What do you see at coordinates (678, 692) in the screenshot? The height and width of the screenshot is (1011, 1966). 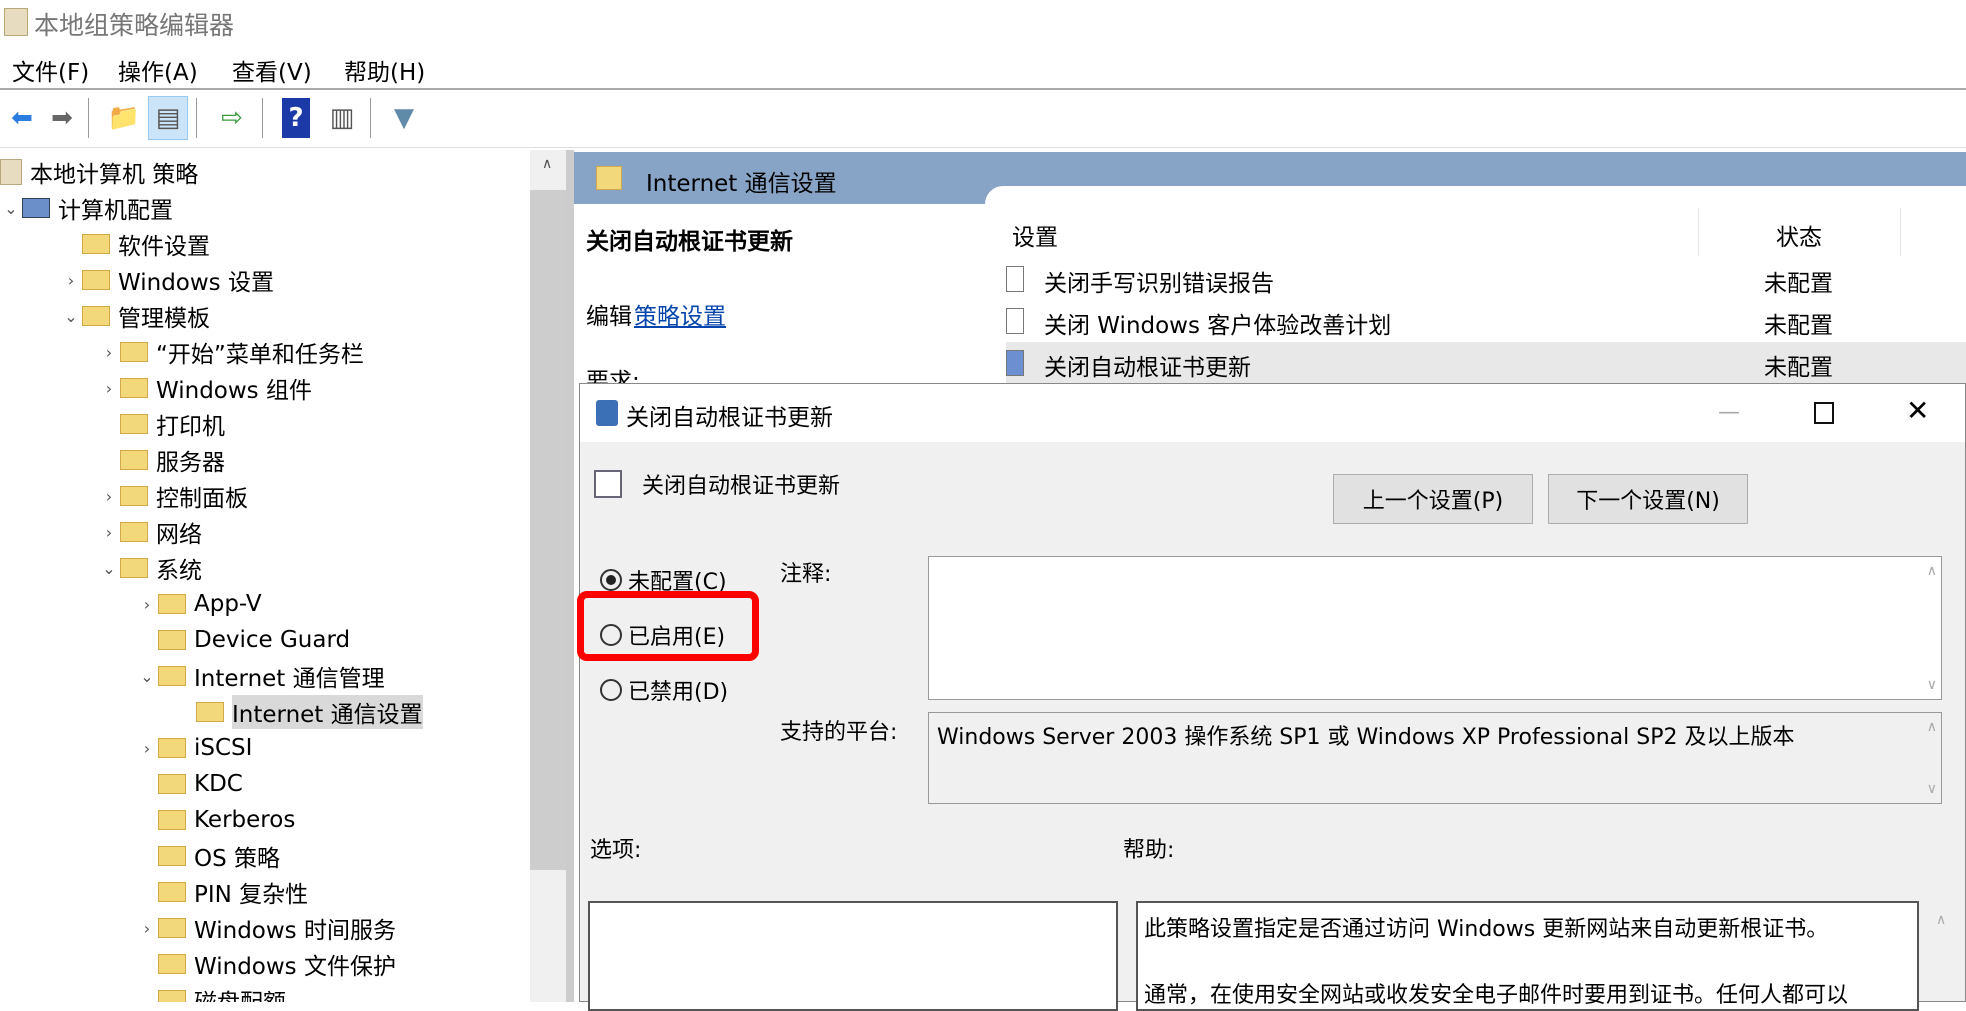 I see `radio-label: 已禁用(D)` at bounding box center [678, 692].